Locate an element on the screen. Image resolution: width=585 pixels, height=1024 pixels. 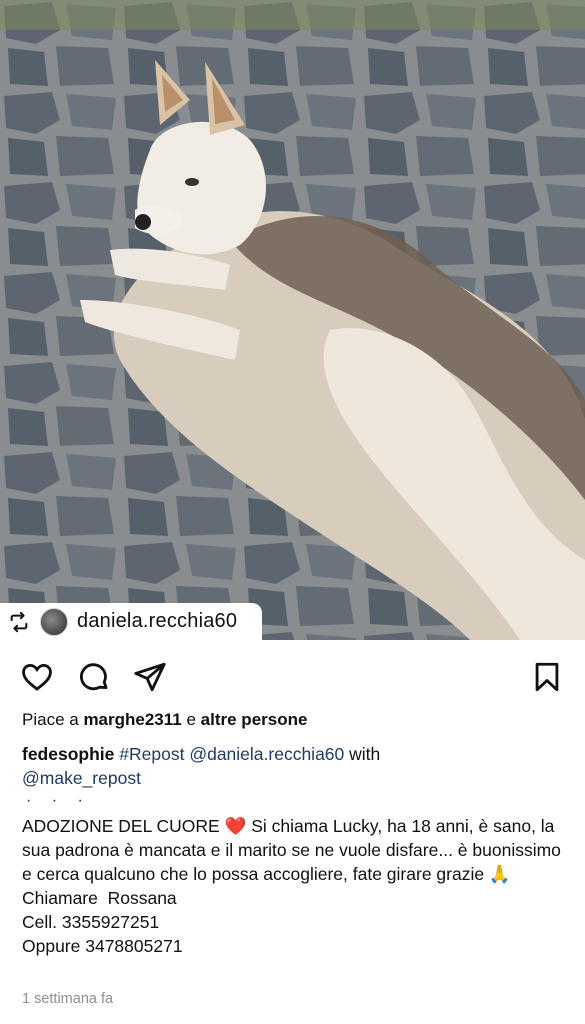
caption-with: with is located at coordinates (365, 754).